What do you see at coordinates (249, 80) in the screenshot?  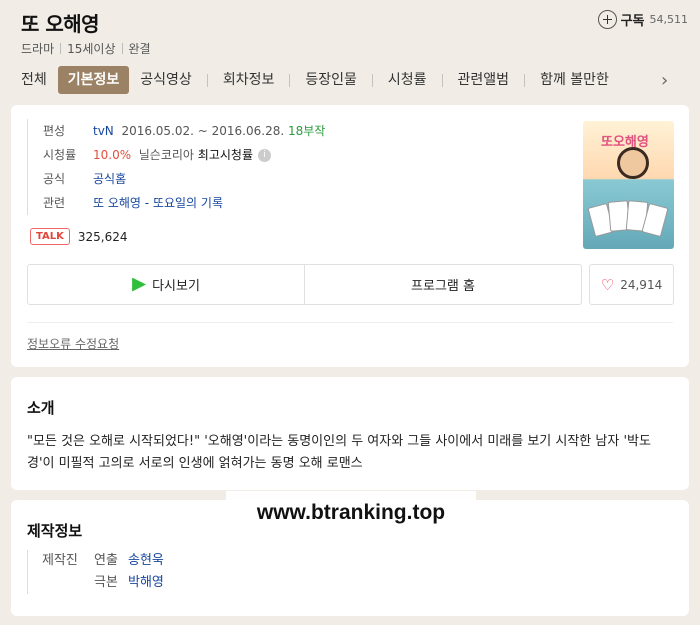 I see `tab-episodes: 회차정보` at bounding box center [249, 80].